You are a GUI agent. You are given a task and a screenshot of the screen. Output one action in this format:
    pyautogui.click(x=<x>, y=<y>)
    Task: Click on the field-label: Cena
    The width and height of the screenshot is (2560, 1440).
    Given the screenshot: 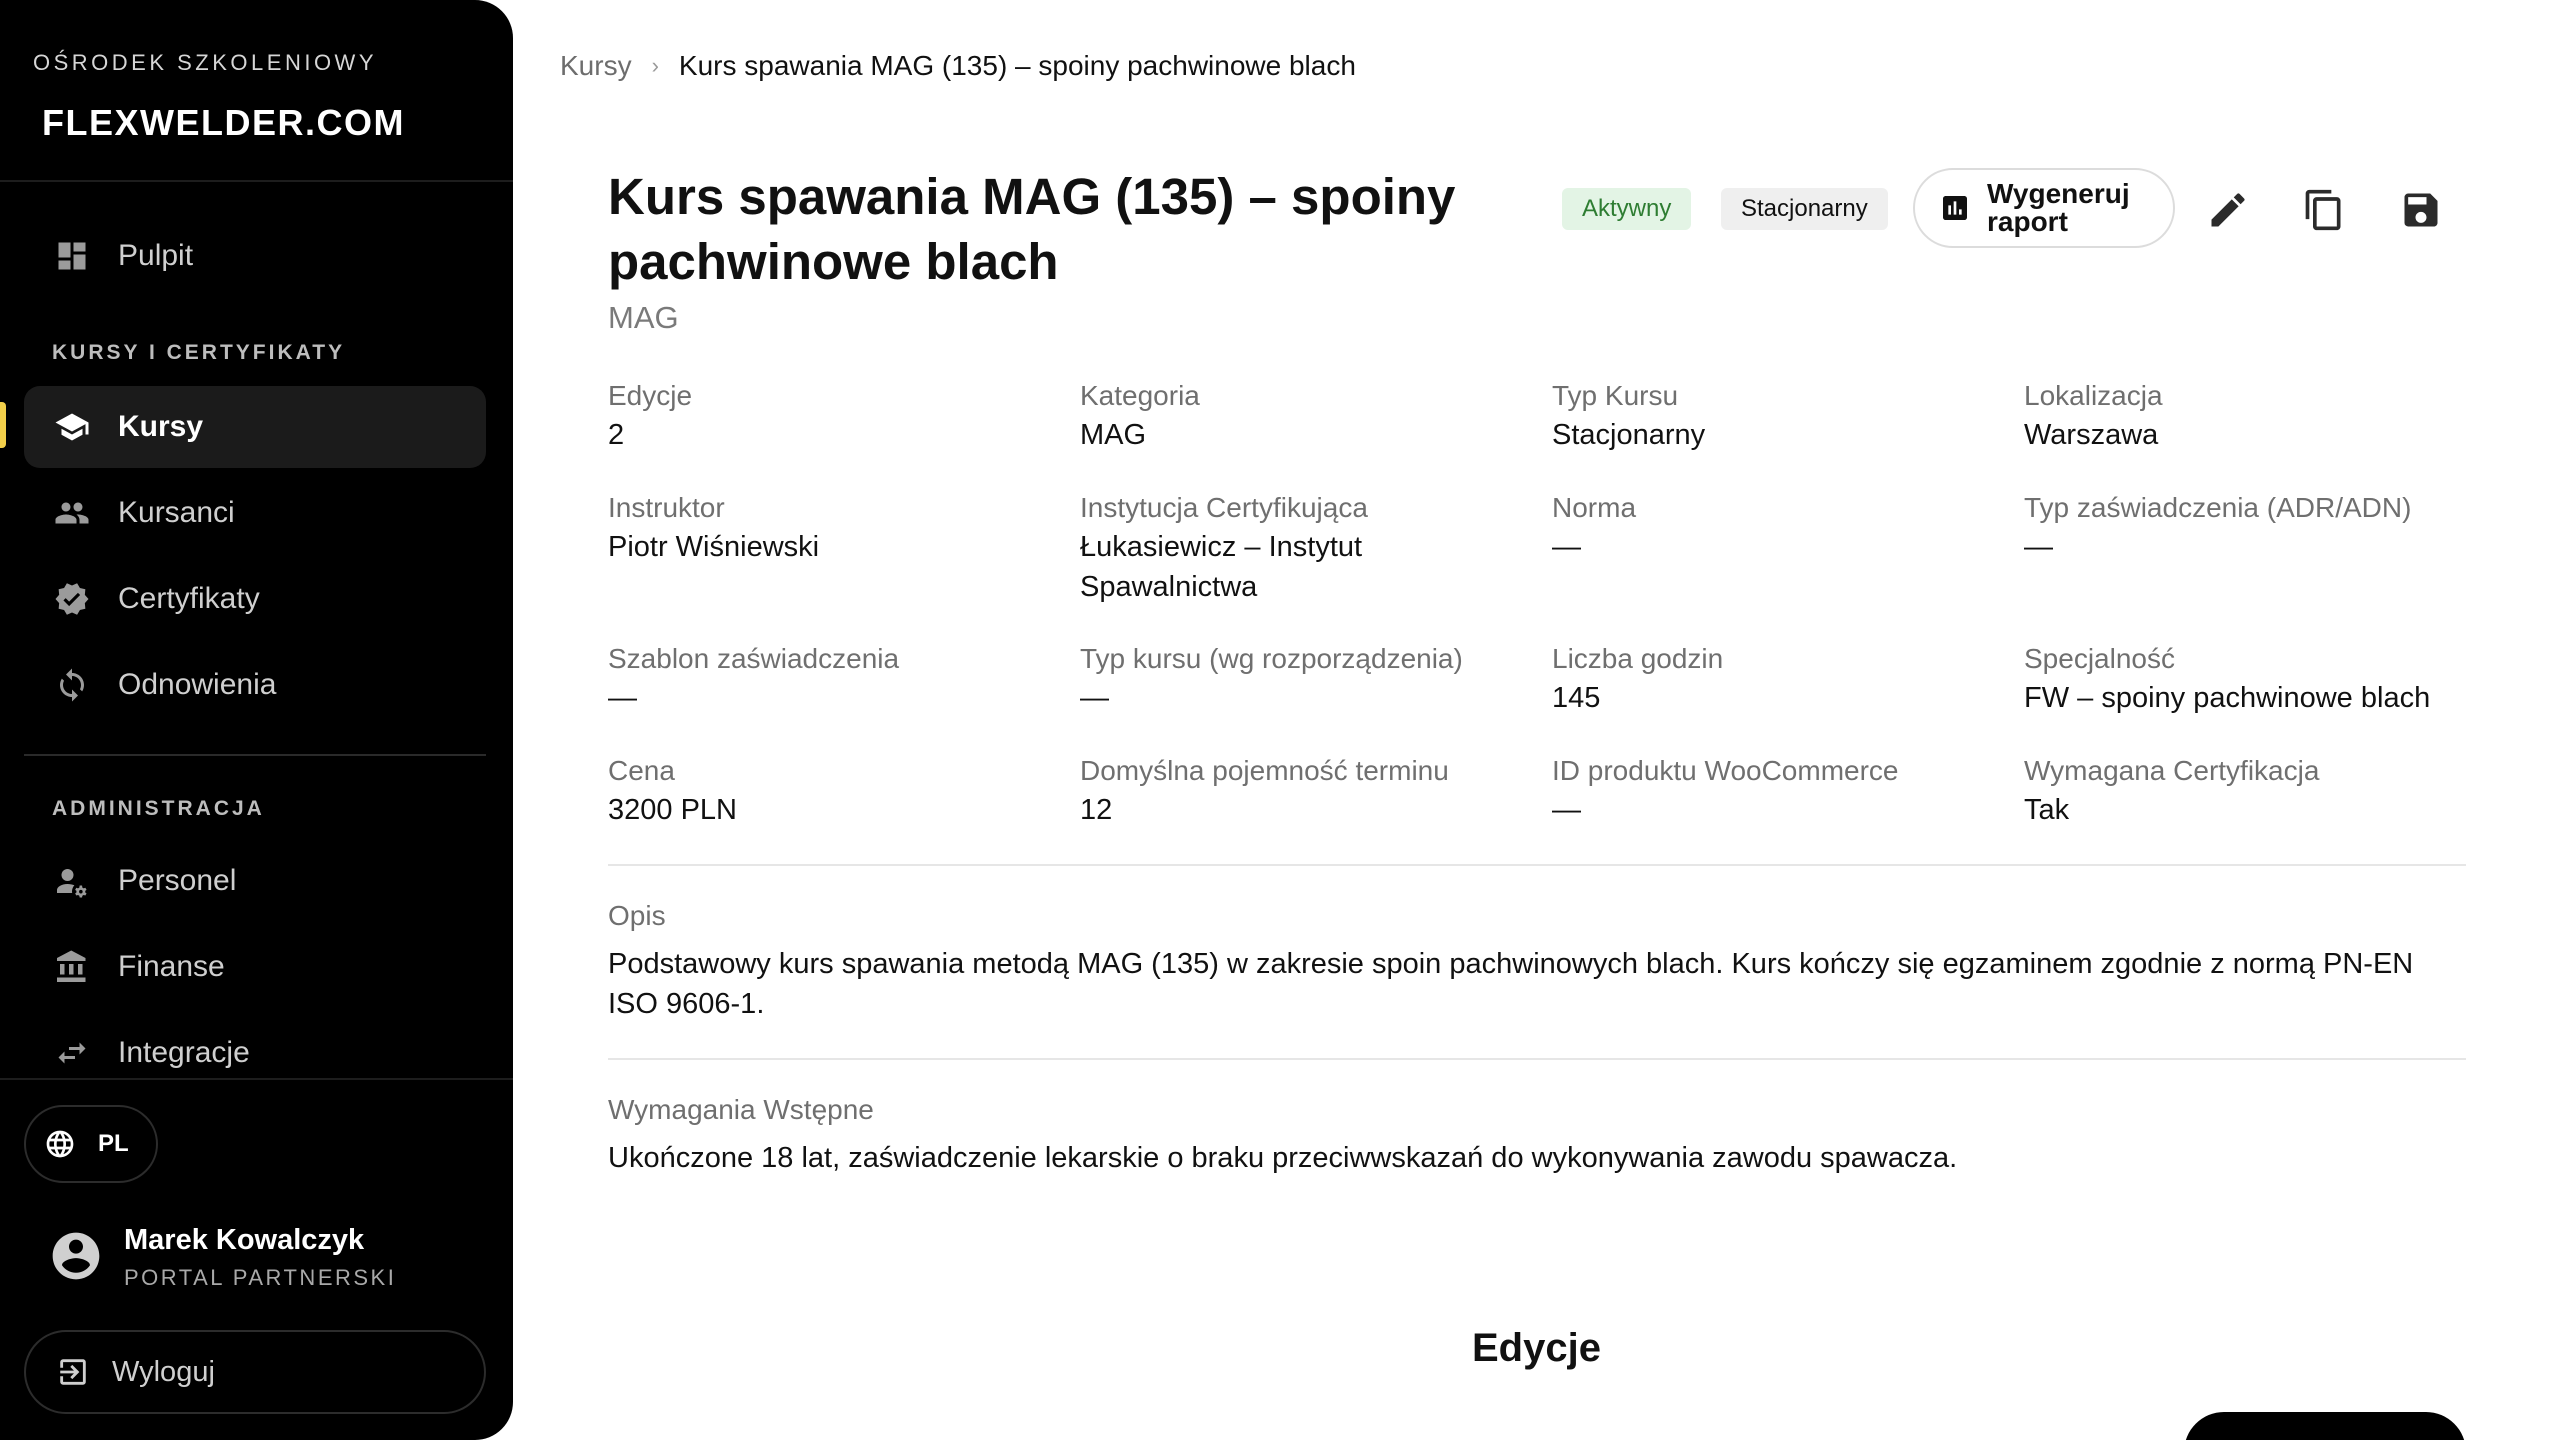 What is the action you would take?
    pyautogui.click(x=641, y=770)
    